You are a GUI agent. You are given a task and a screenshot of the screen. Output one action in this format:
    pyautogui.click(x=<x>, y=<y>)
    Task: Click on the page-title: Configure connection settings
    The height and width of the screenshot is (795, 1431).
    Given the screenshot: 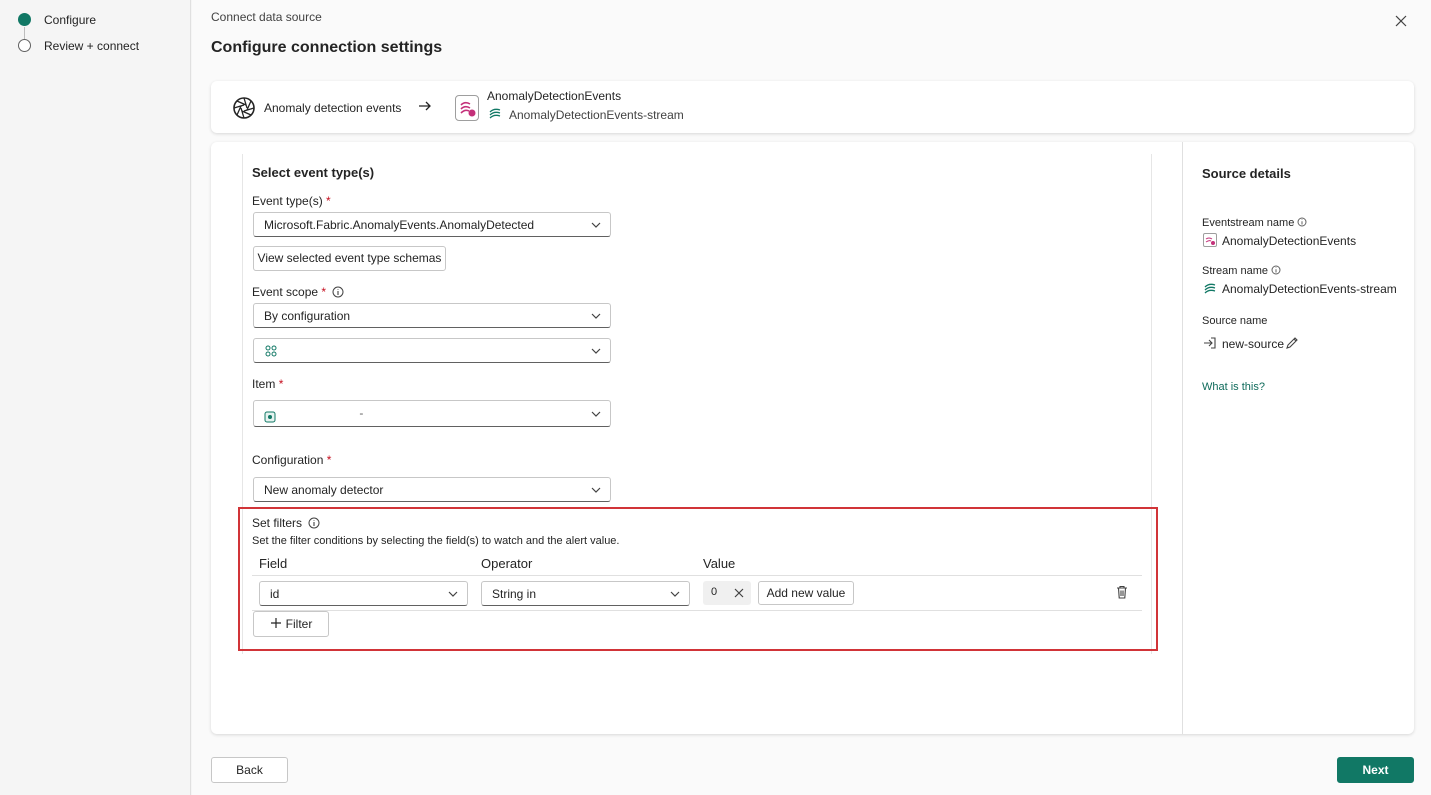 What is the action you would take?
    pyautogui.click(x=327, y=47)
    